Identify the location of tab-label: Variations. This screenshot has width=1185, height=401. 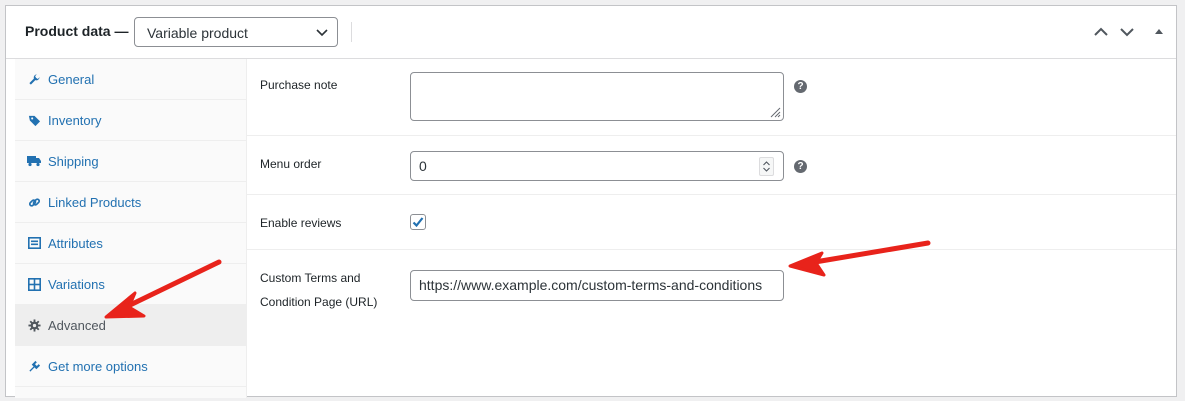
(76, 284).